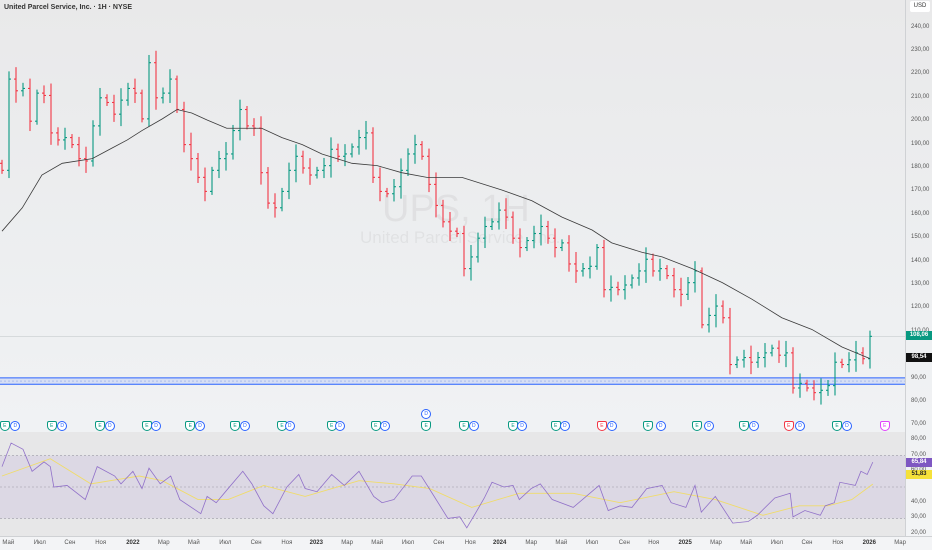 This screenshot has height=550, width=932. I want to click on price-tick: 130,00, so click(920, 284).